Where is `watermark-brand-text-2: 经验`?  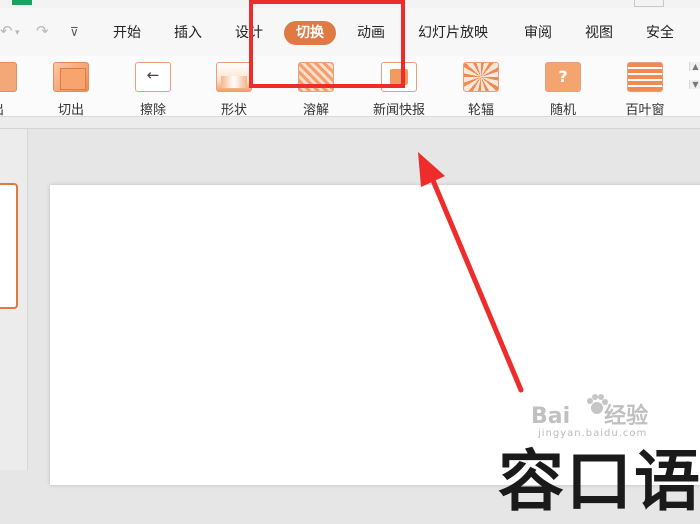 watermark-brand-text-2: 经验 is located at coordinates (626, 416).